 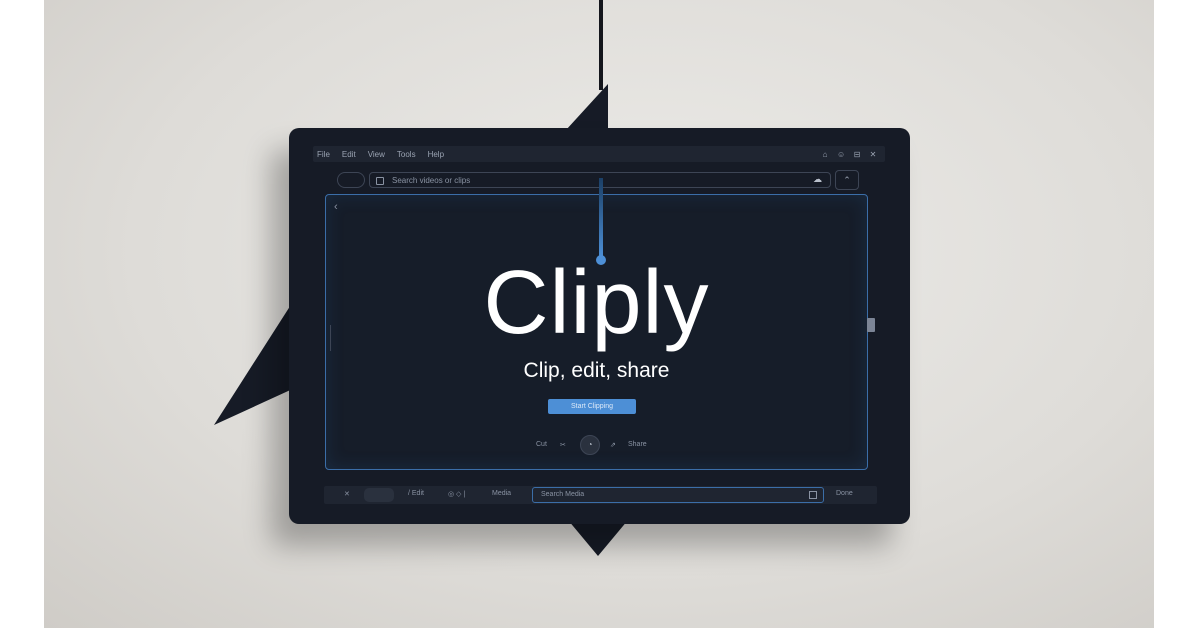 I want to click on cut-control: Cut, so click(x=541, y=444).